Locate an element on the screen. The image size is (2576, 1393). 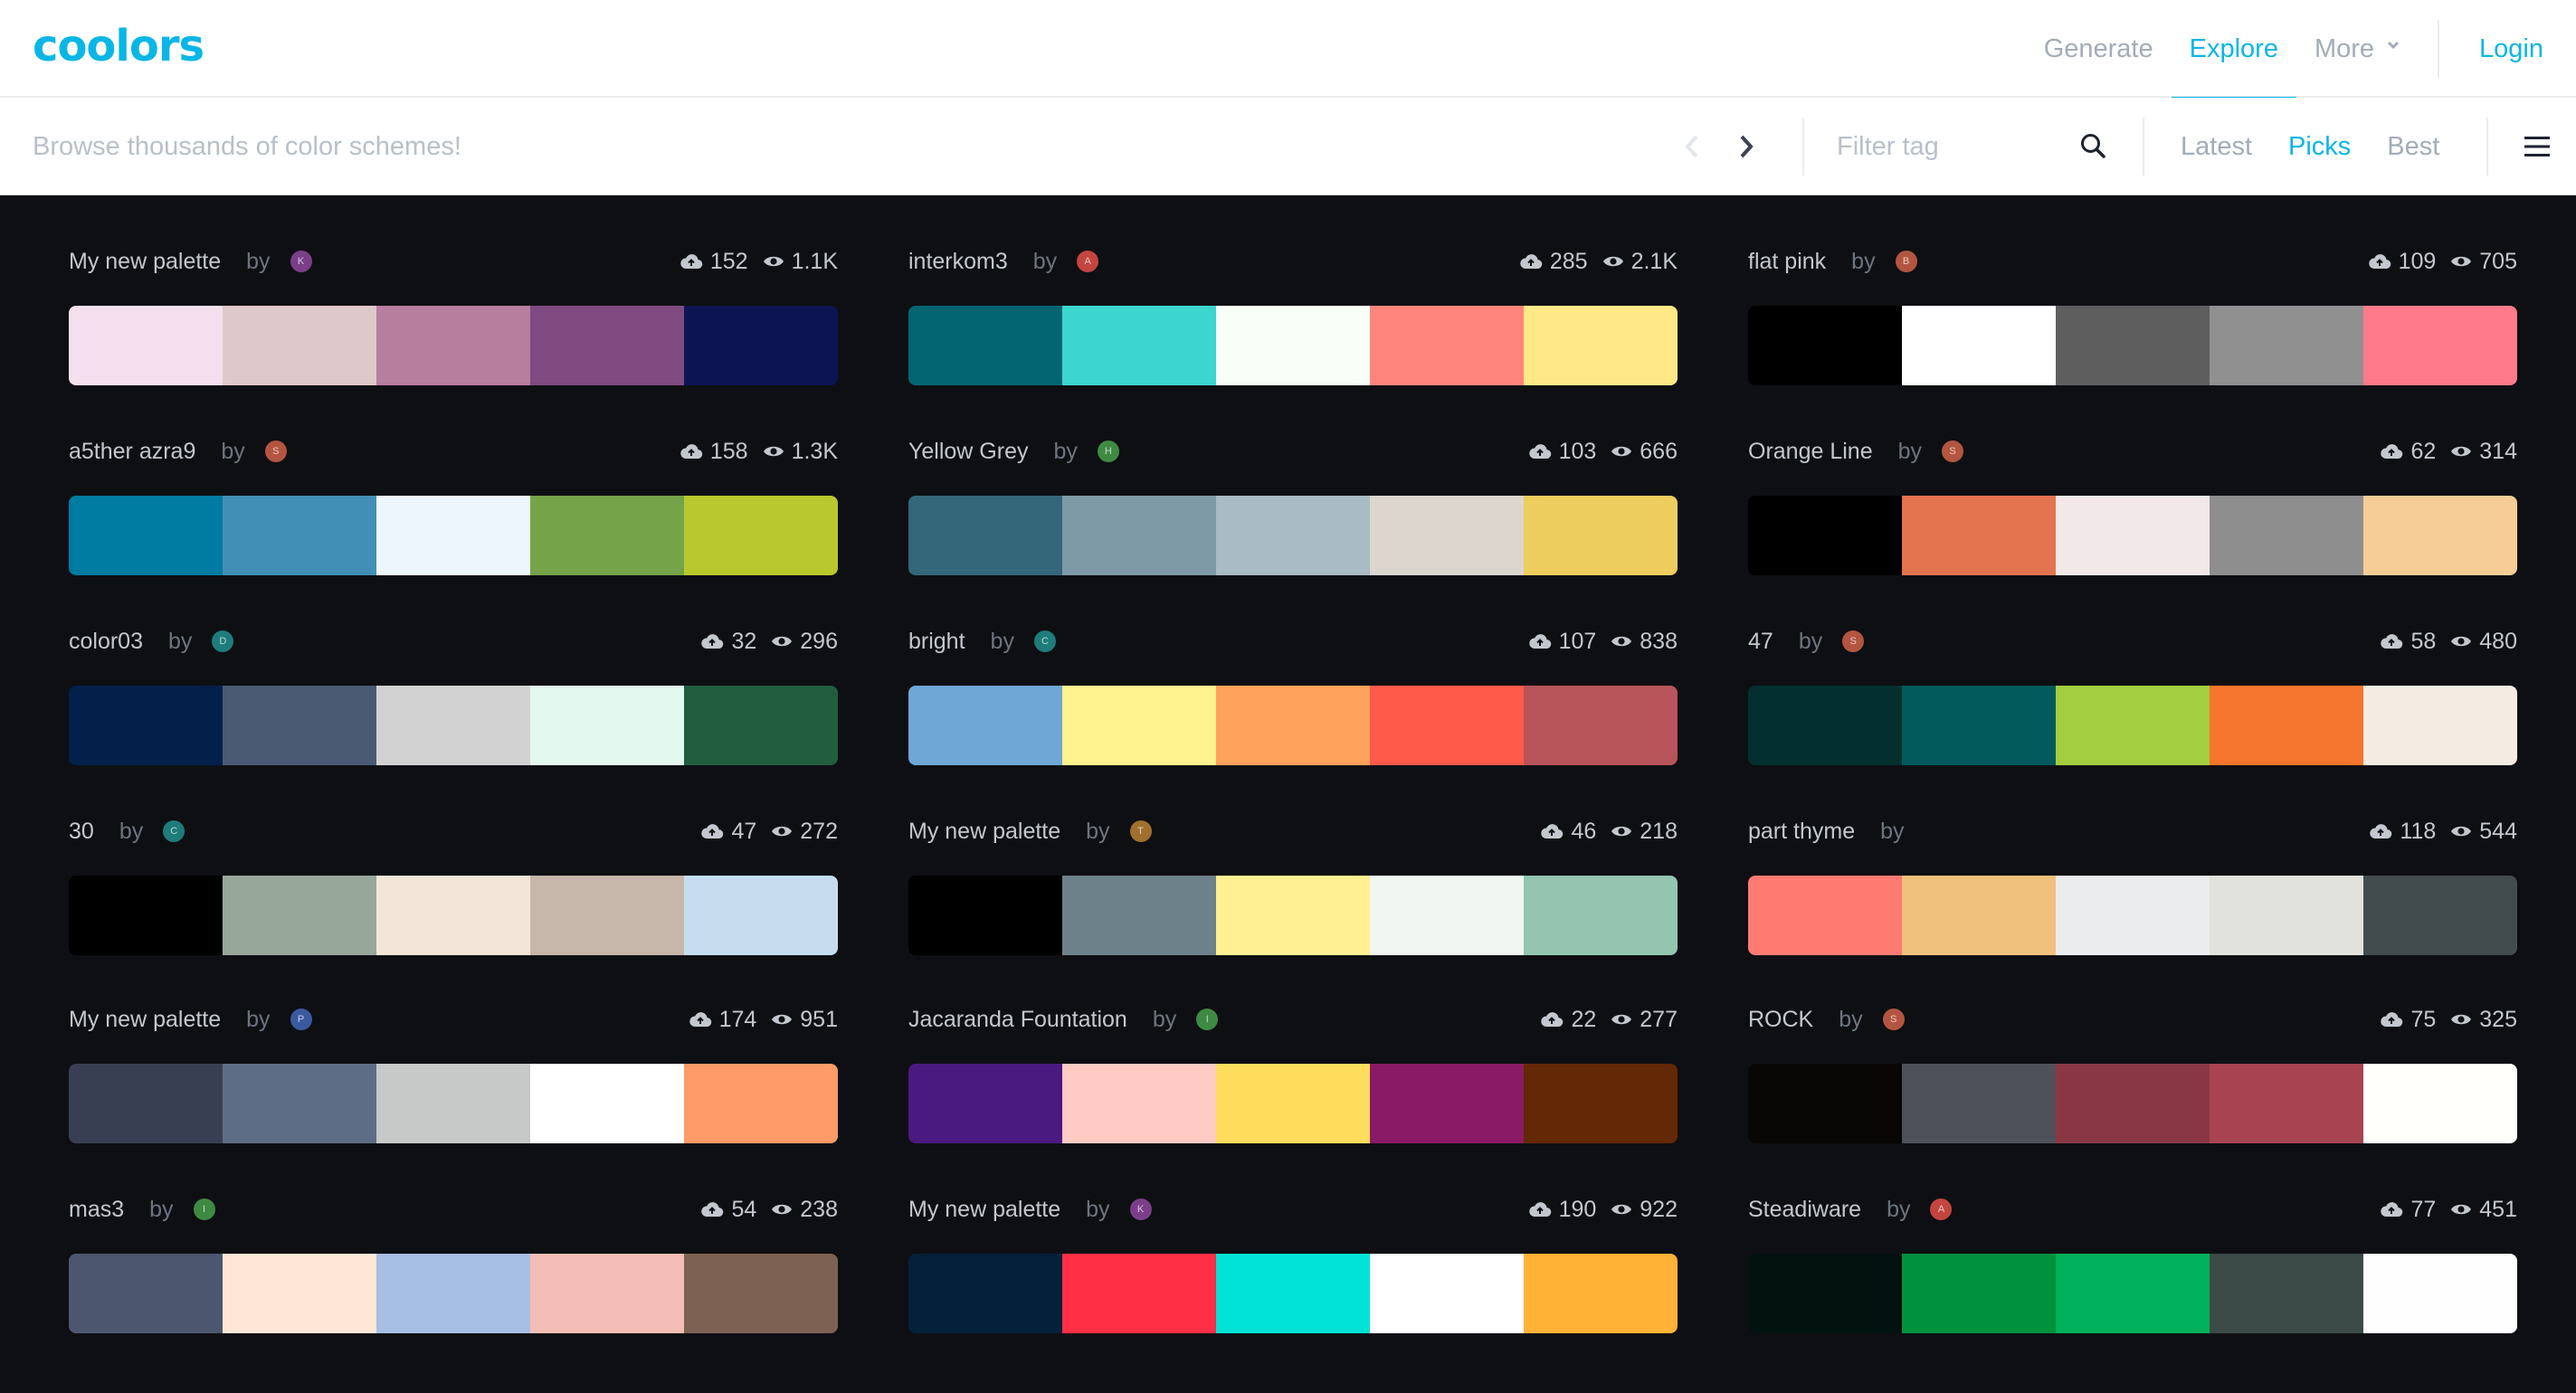
palette-name: Steadiware is located at coordinates (1804, 1210).